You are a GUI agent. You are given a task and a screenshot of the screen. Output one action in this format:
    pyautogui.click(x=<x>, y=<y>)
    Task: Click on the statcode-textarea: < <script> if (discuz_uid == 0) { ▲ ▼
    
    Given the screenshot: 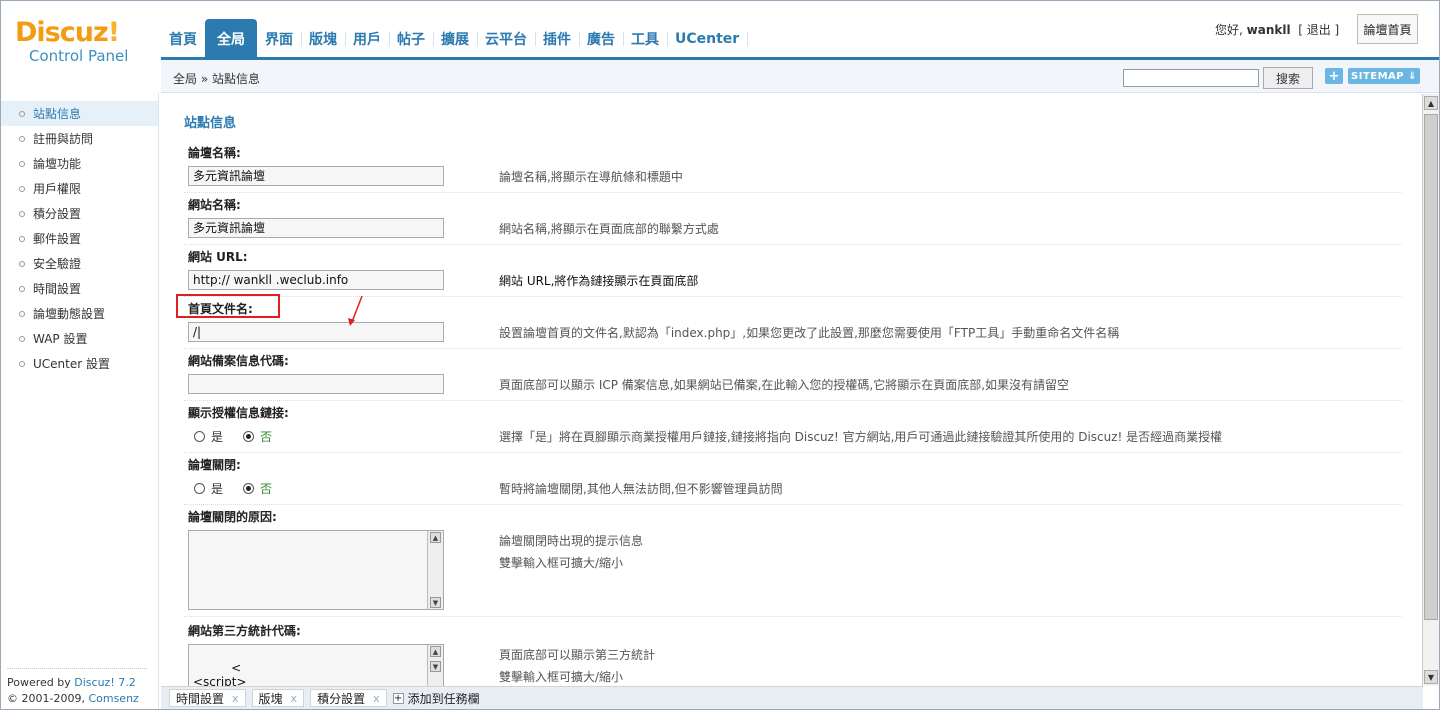 What is the action you would take?
    pyautogui.click(x=316, y=665)
    